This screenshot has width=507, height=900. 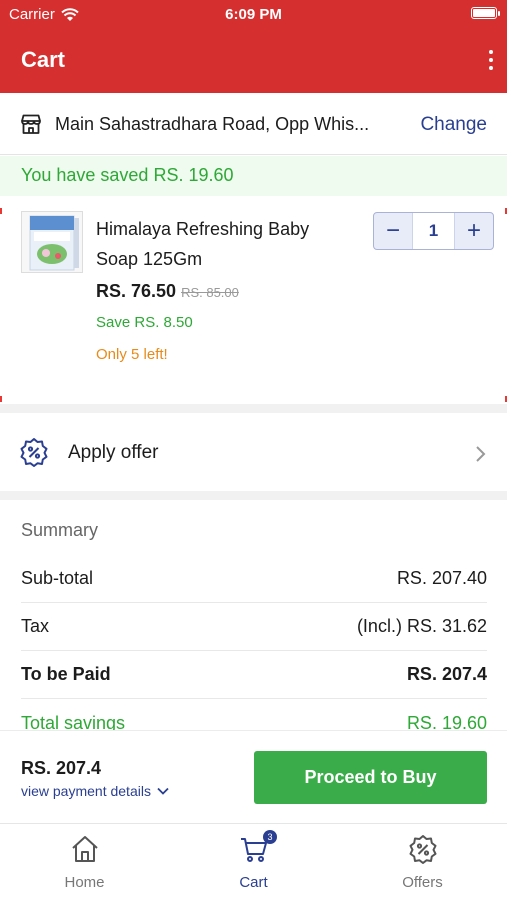 I want to click on product-name: Himalaya Refreshing Baby Soap 125Gm, so click(x=226, y=244).